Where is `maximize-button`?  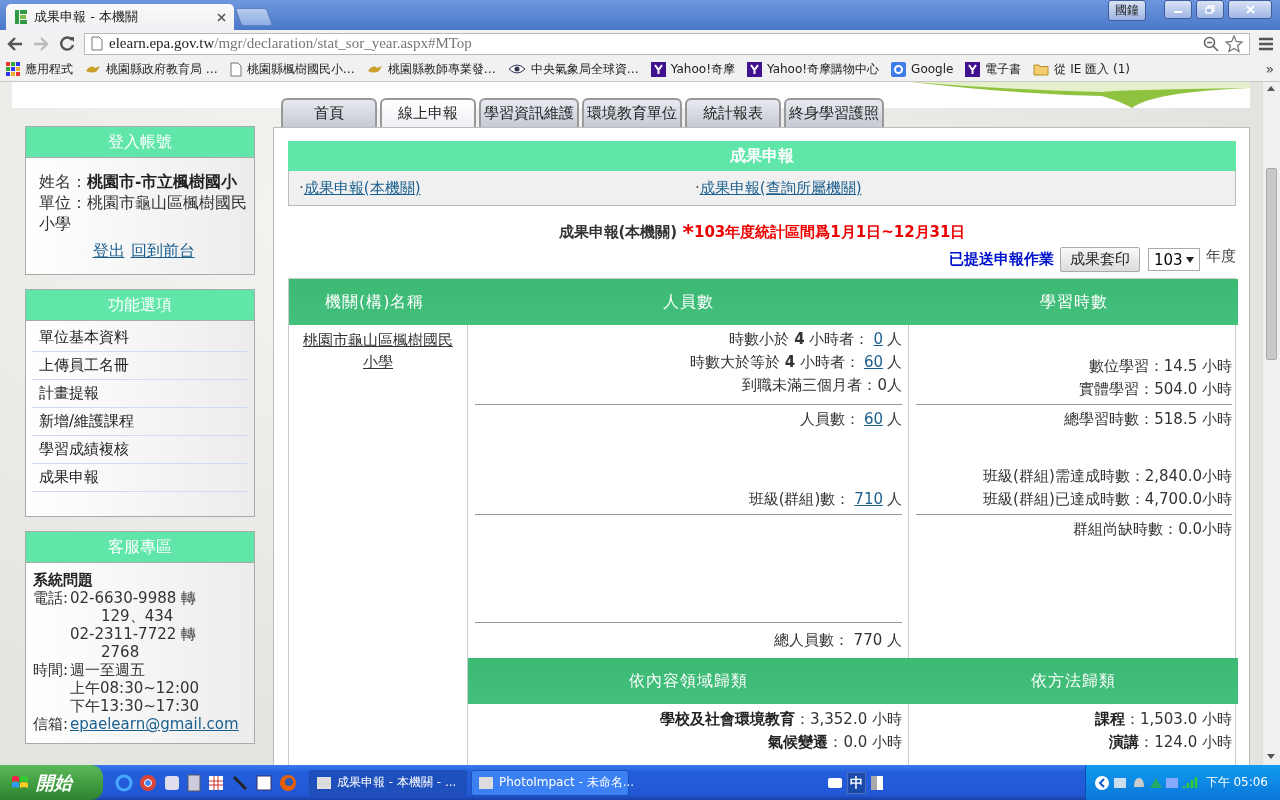 maximize-button is located at coordinates (1210, 9).